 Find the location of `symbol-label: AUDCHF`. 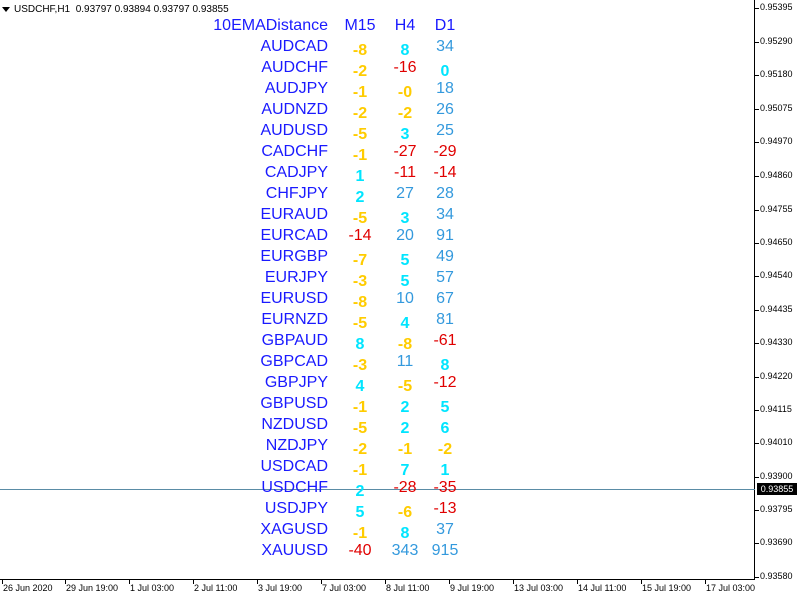

symbol-label: AUDCHF is located at coordinates (294, 67).